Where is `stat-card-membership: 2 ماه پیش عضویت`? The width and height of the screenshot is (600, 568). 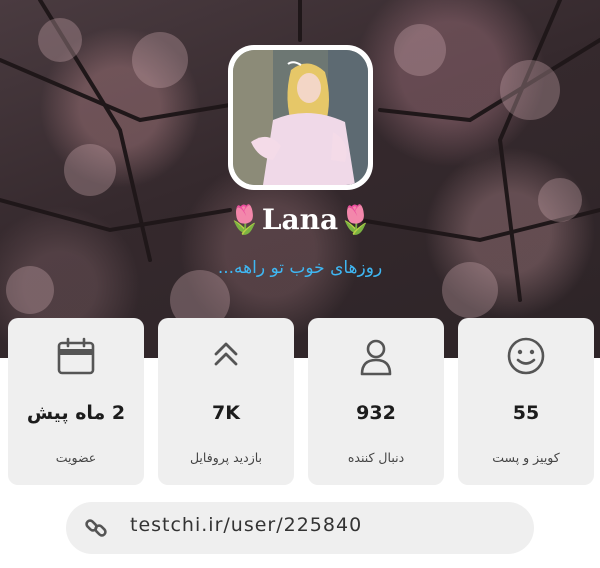 stat-card-membership: 2 ماه پیش عضویت is located at coordinates (76, 401).